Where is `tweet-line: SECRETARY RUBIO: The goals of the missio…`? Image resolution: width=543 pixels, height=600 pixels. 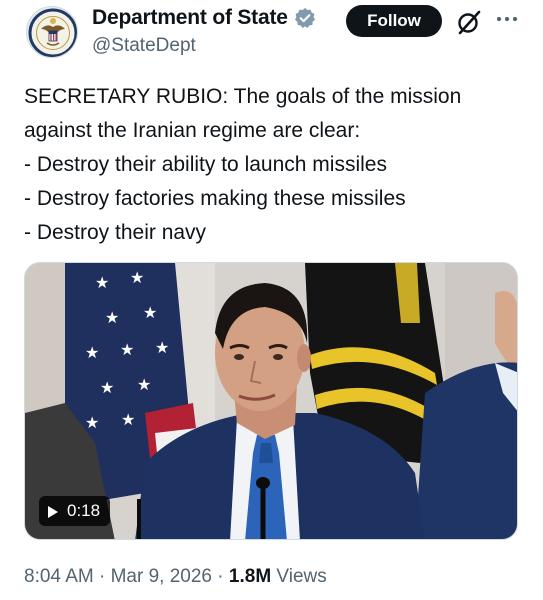 tweet-line: SECRETARY RUBIO: The goals of the missio… is located at coordinates (243, 96).